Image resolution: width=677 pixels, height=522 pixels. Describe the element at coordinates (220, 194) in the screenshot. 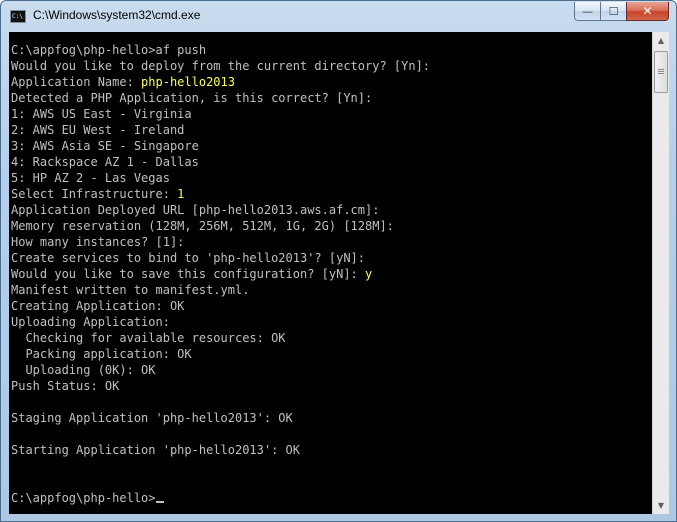

I see `console-line: Select Infrastructure: 1` at that location.